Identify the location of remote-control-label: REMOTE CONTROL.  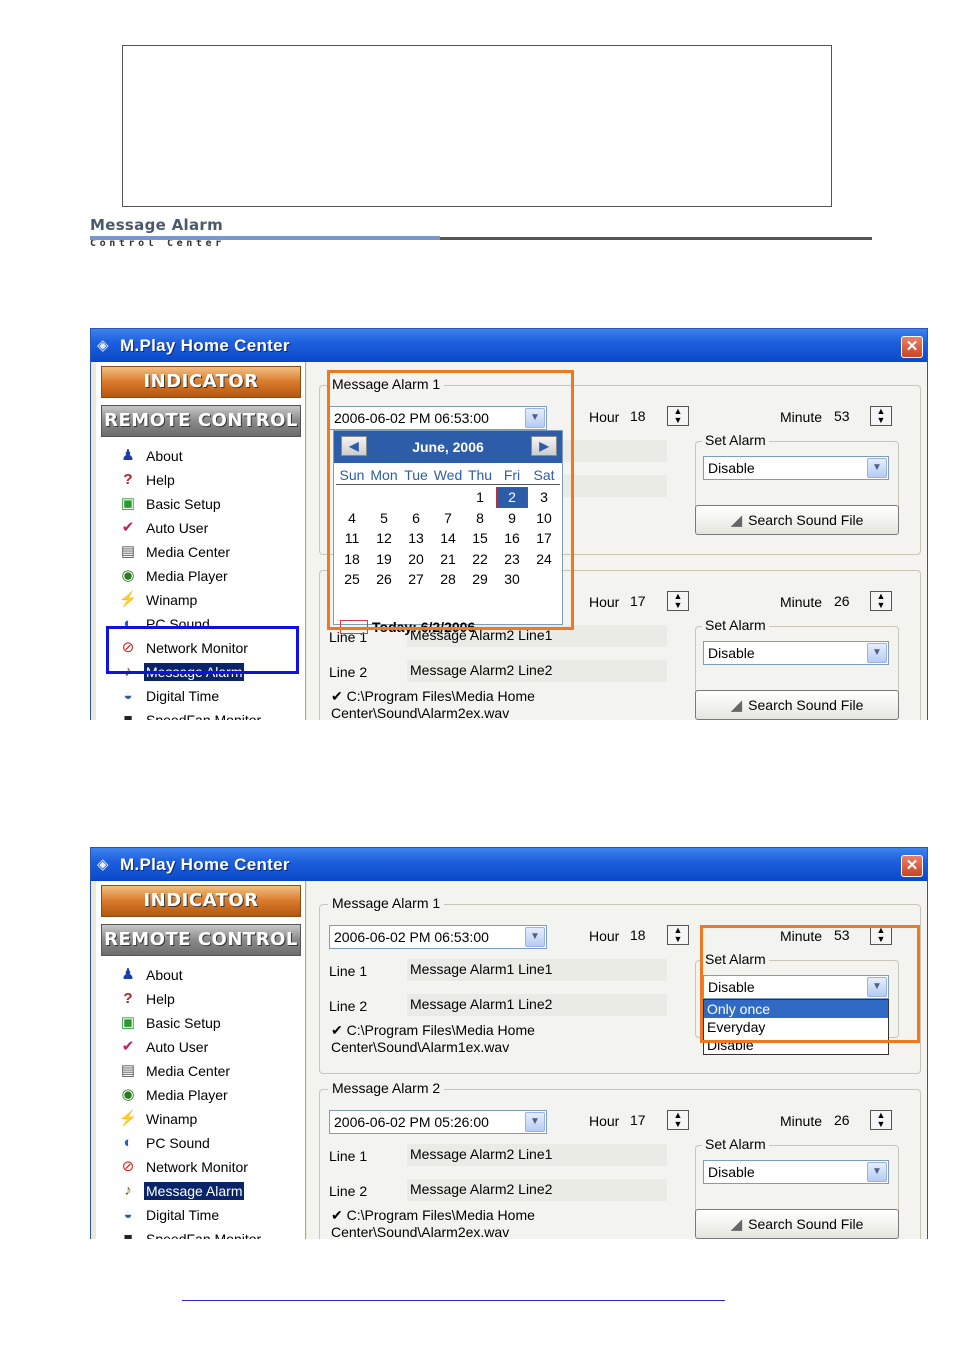
(201, 420).